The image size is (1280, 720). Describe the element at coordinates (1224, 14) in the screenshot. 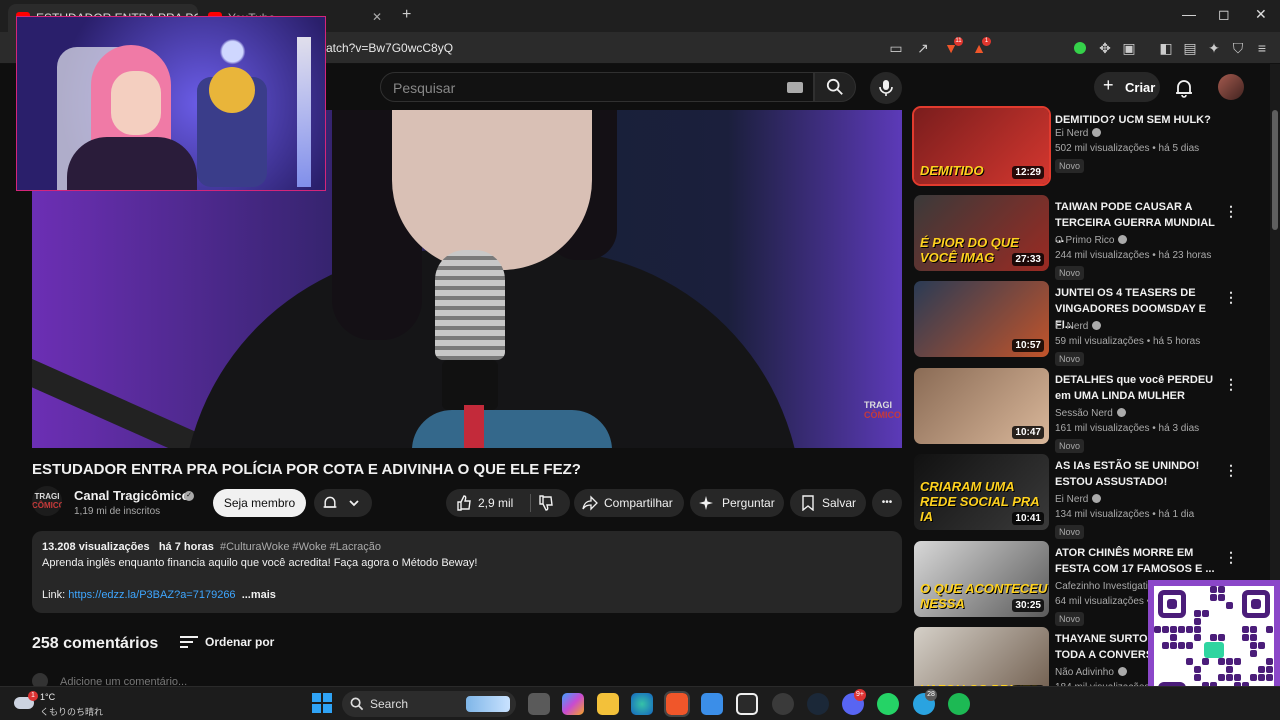

I see `maximize-button: ◻` at that location.